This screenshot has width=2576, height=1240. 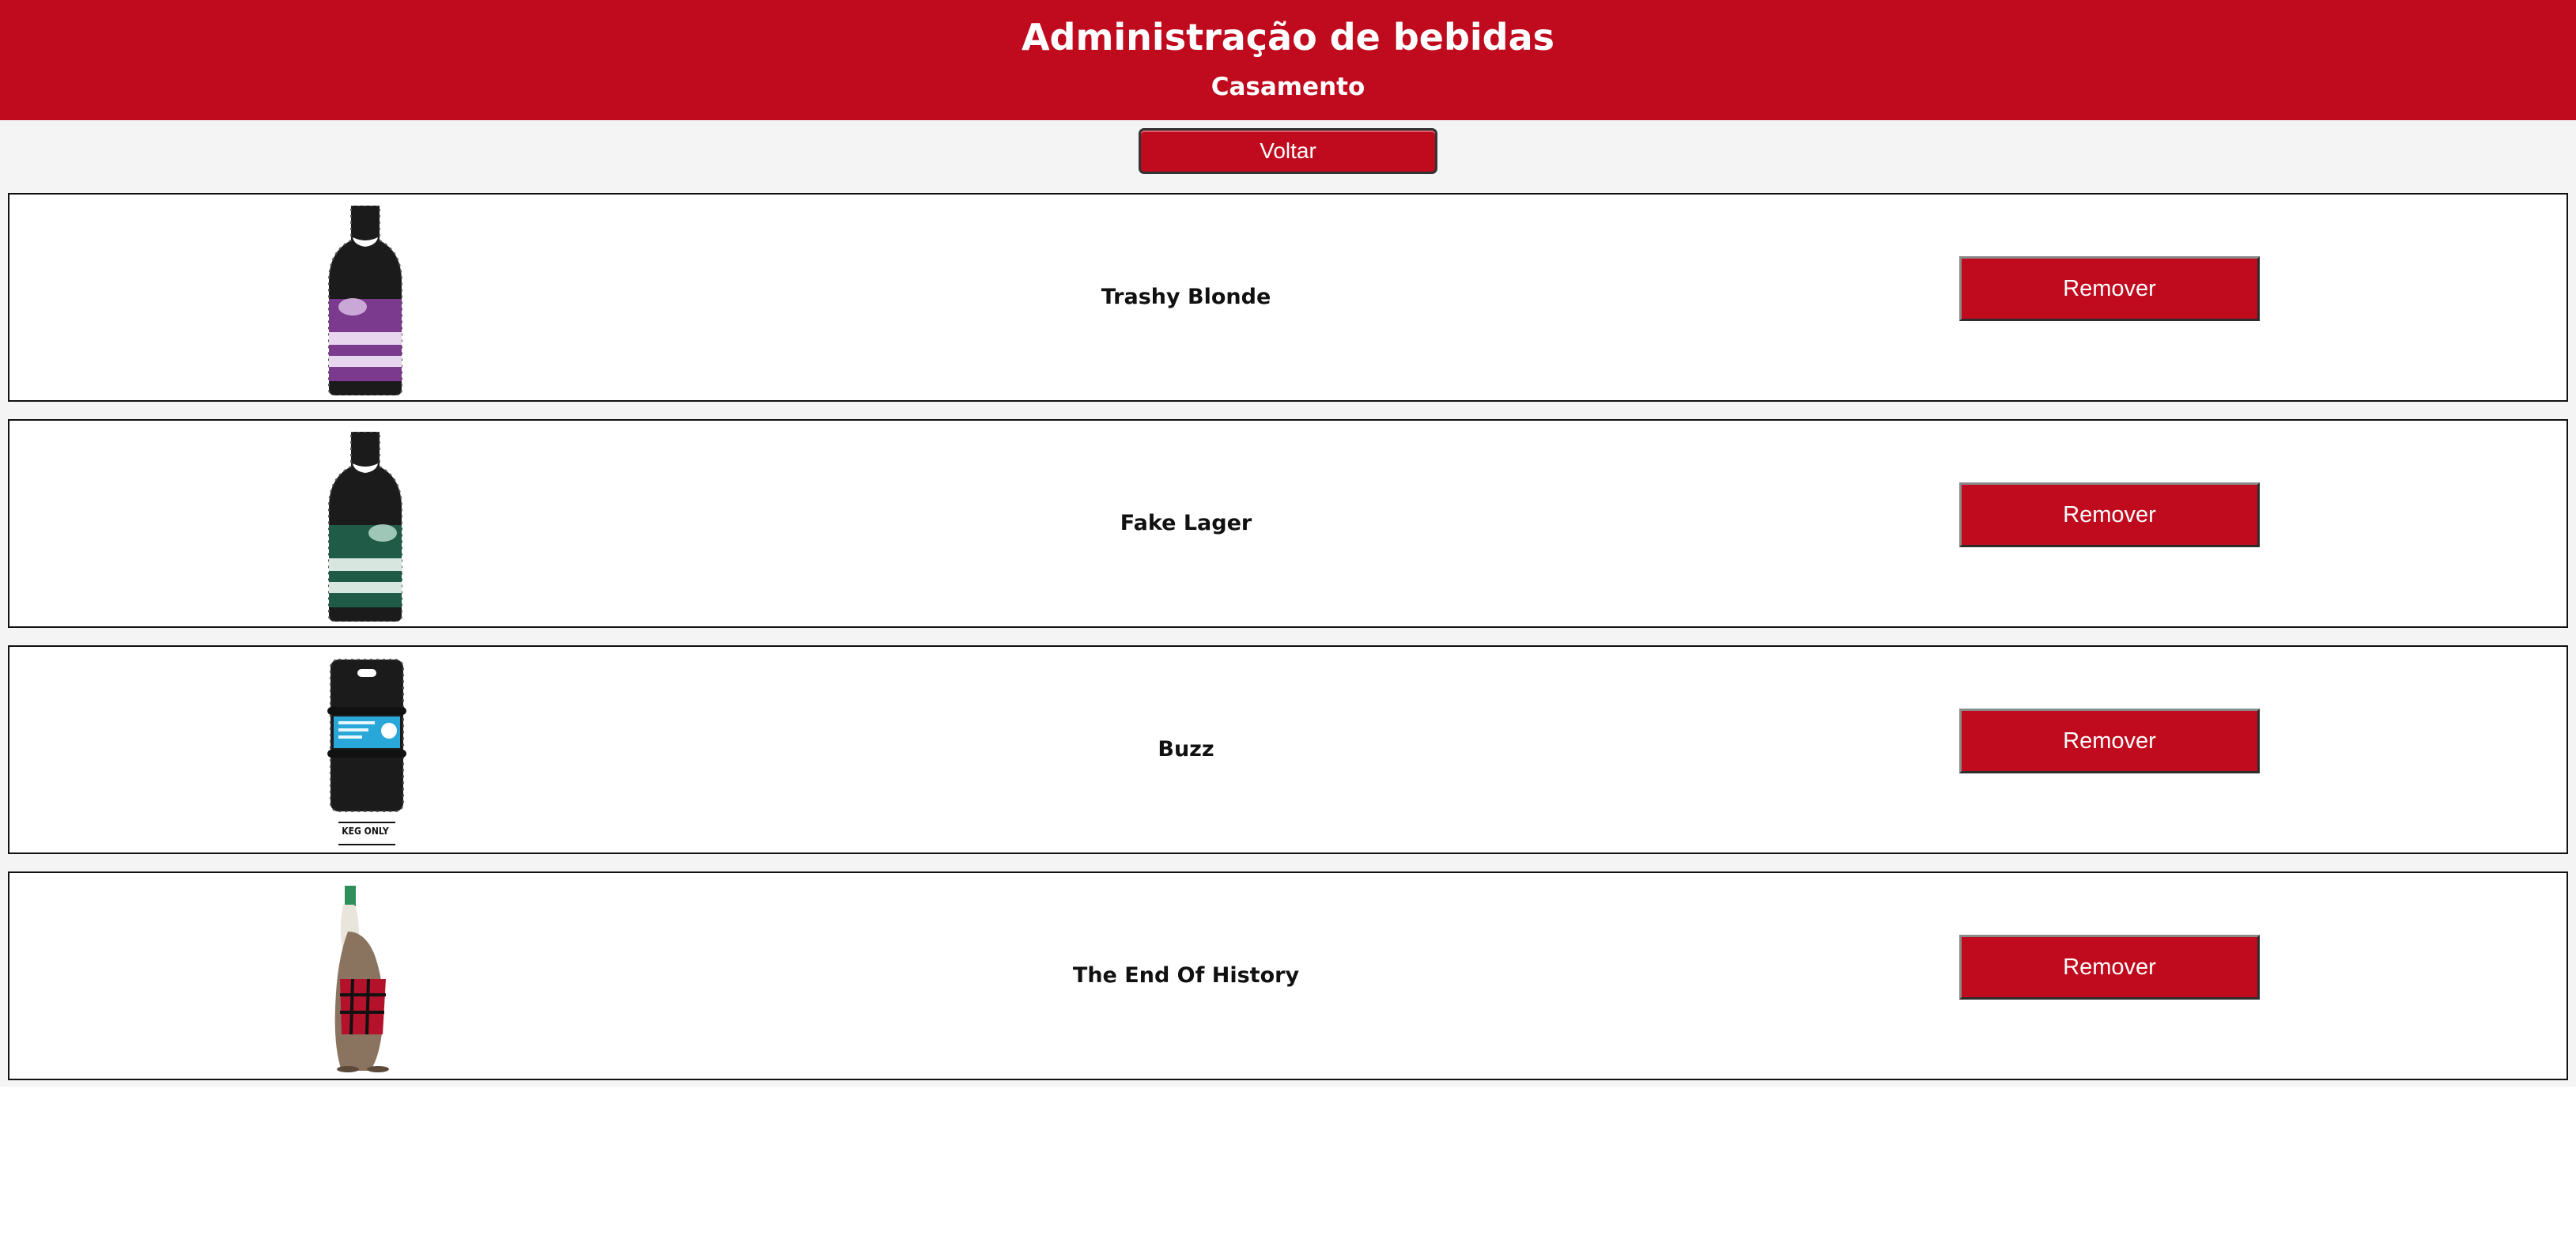 What do you see at coordinates (1288, 37) in the screenshot?
I see `page-title: Administração de bebidas` at bounding box center [1288, 37].